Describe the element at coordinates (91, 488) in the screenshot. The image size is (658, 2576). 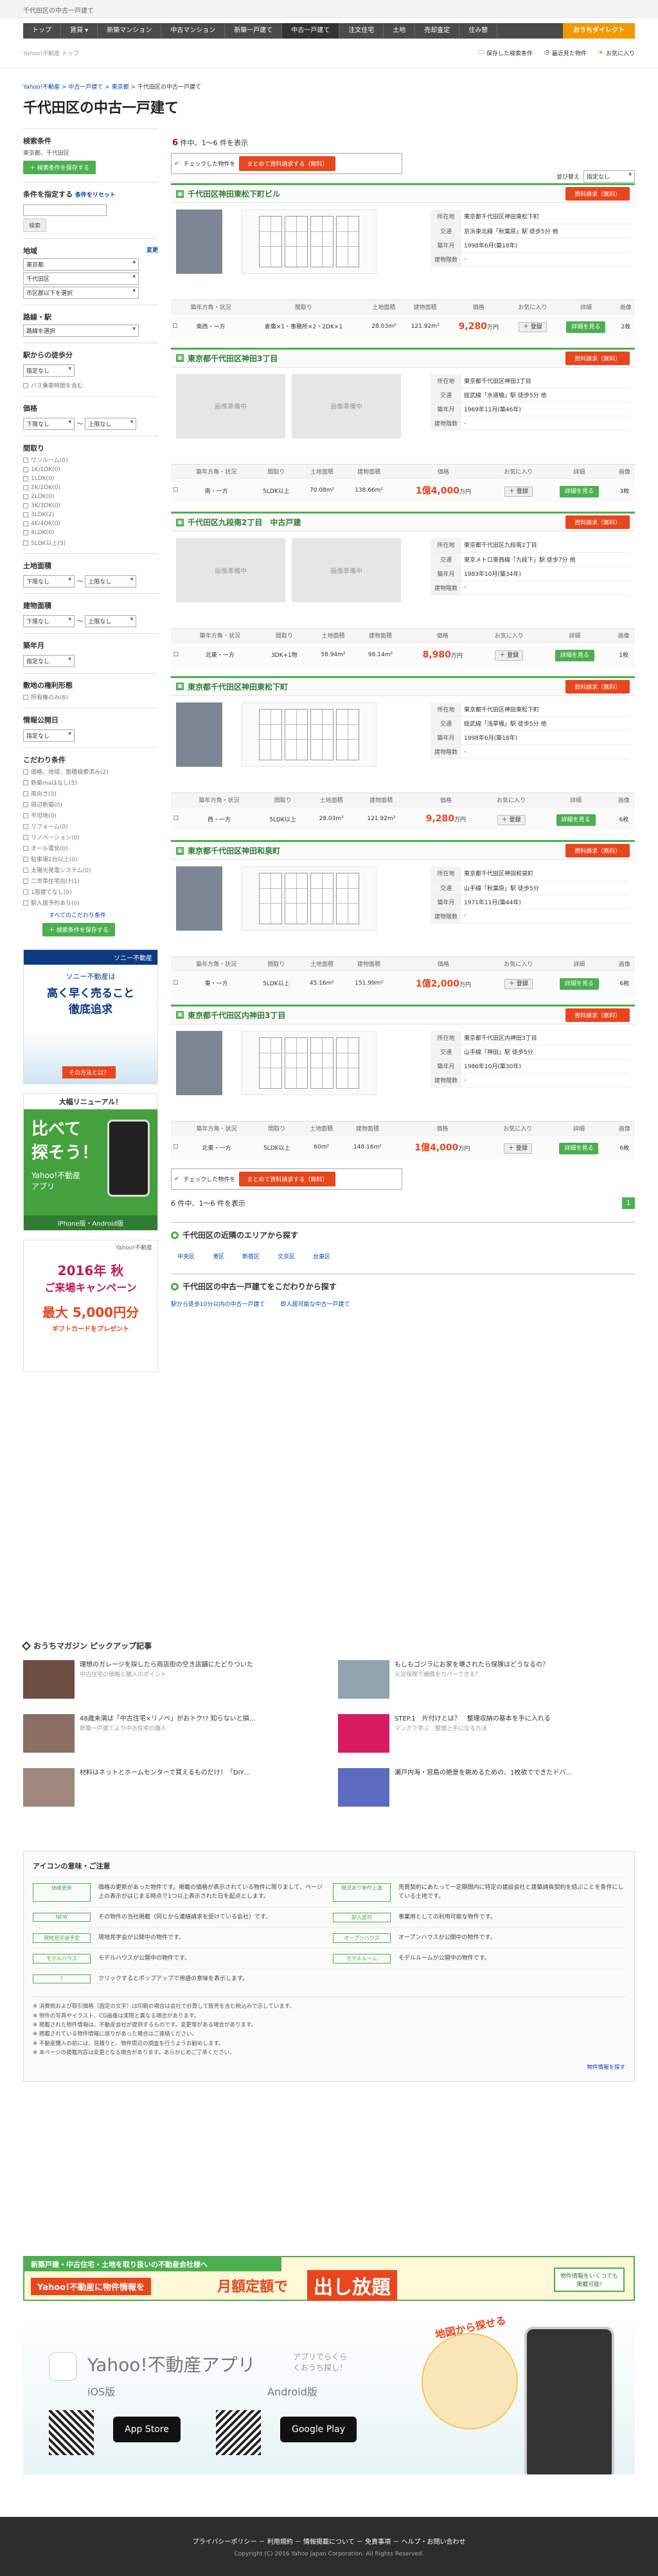
I see `madori-checkbox: 2K/2DK(0)` at that location.